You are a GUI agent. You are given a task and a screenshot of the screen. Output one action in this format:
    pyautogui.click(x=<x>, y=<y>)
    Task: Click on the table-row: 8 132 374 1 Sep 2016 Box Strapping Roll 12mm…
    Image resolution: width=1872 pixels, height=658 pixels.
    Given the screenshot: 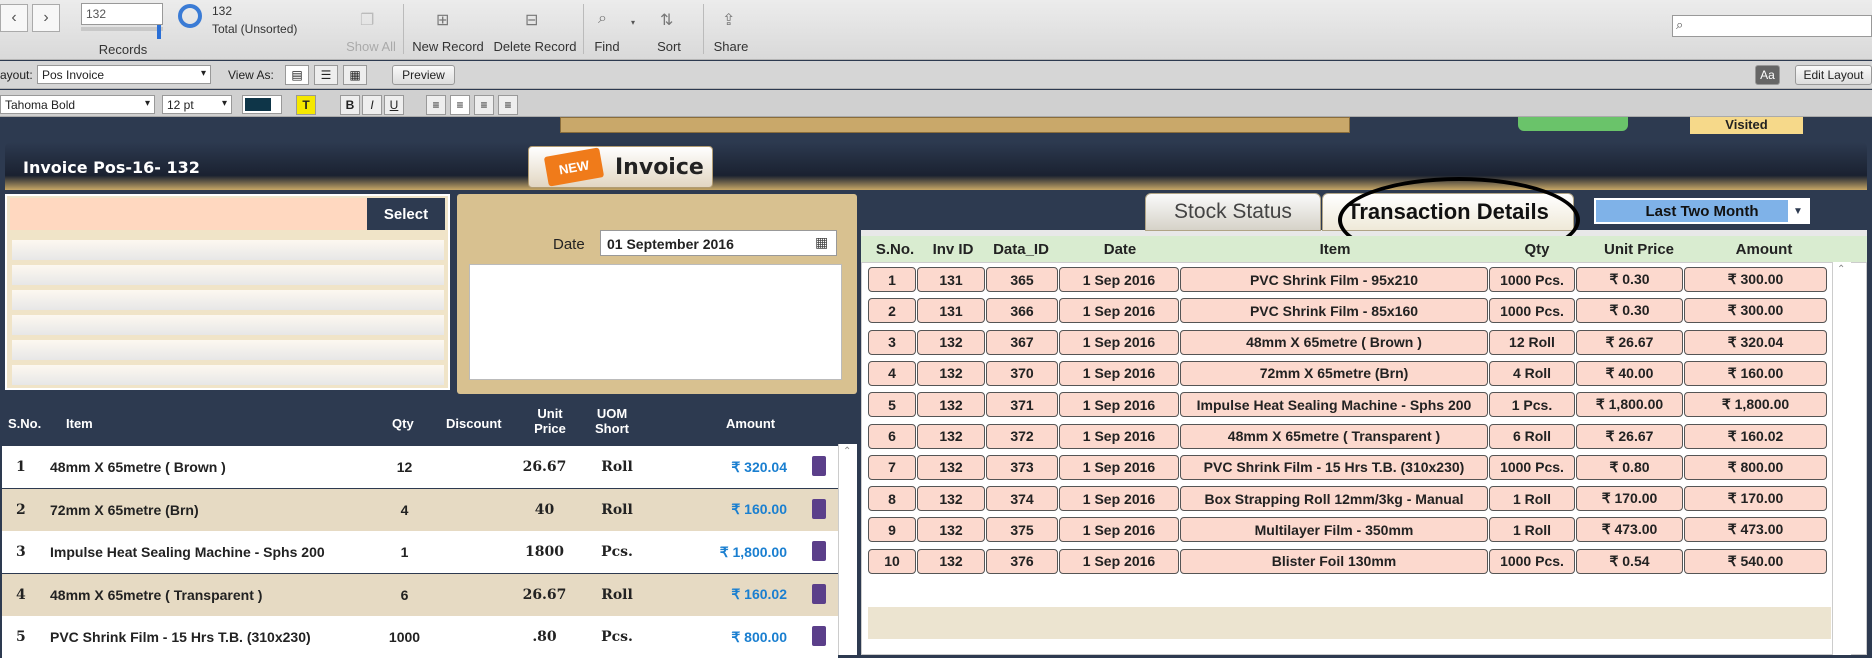 What is the action you would take?
    pyautogui.click(x=1349, y=498)
    